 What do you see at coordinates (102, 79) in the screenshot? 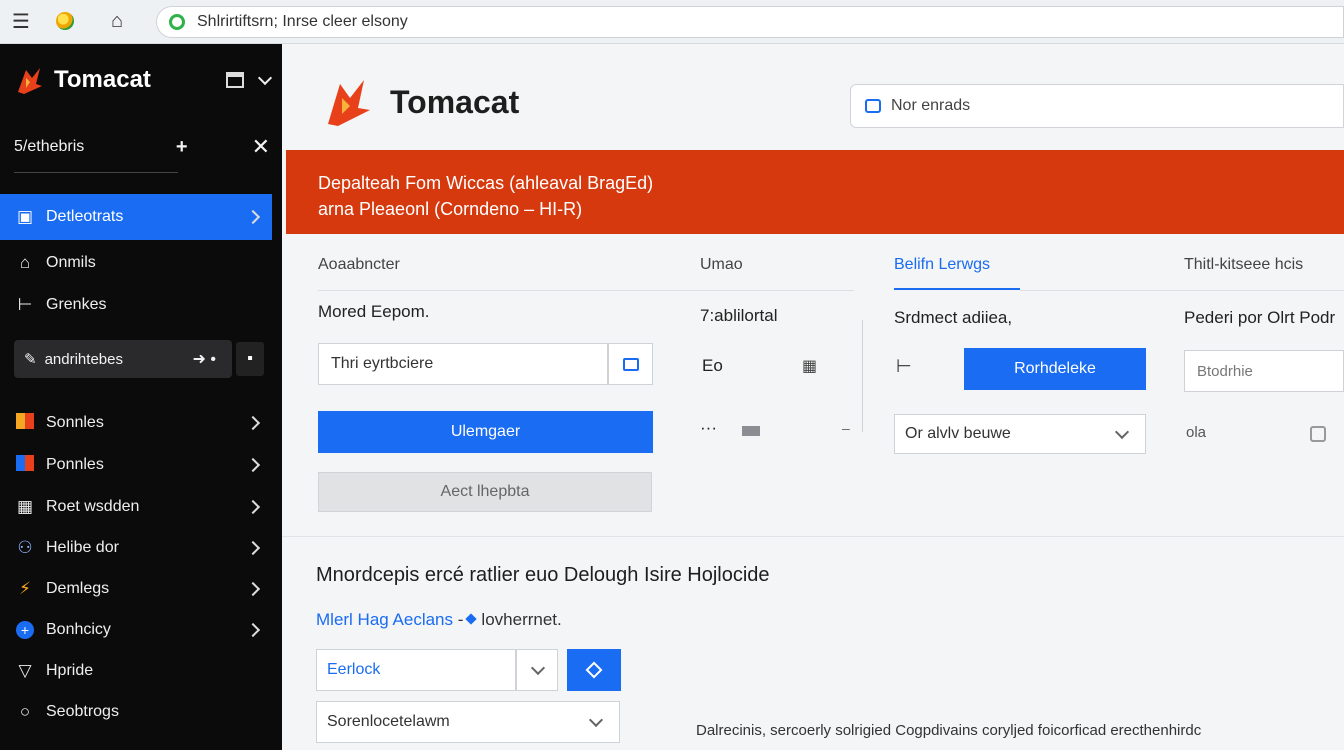
I see `sidebar-brand-name: Tomacat` at bounding box center [102, 79].